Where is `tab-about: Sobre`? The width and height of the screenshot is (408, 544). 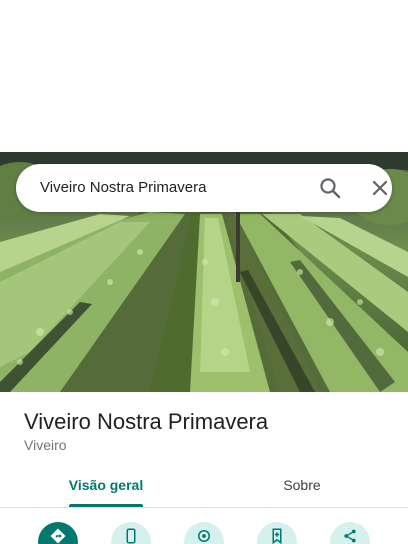
tab-about: Sobre is located at coordinates (302, 486).